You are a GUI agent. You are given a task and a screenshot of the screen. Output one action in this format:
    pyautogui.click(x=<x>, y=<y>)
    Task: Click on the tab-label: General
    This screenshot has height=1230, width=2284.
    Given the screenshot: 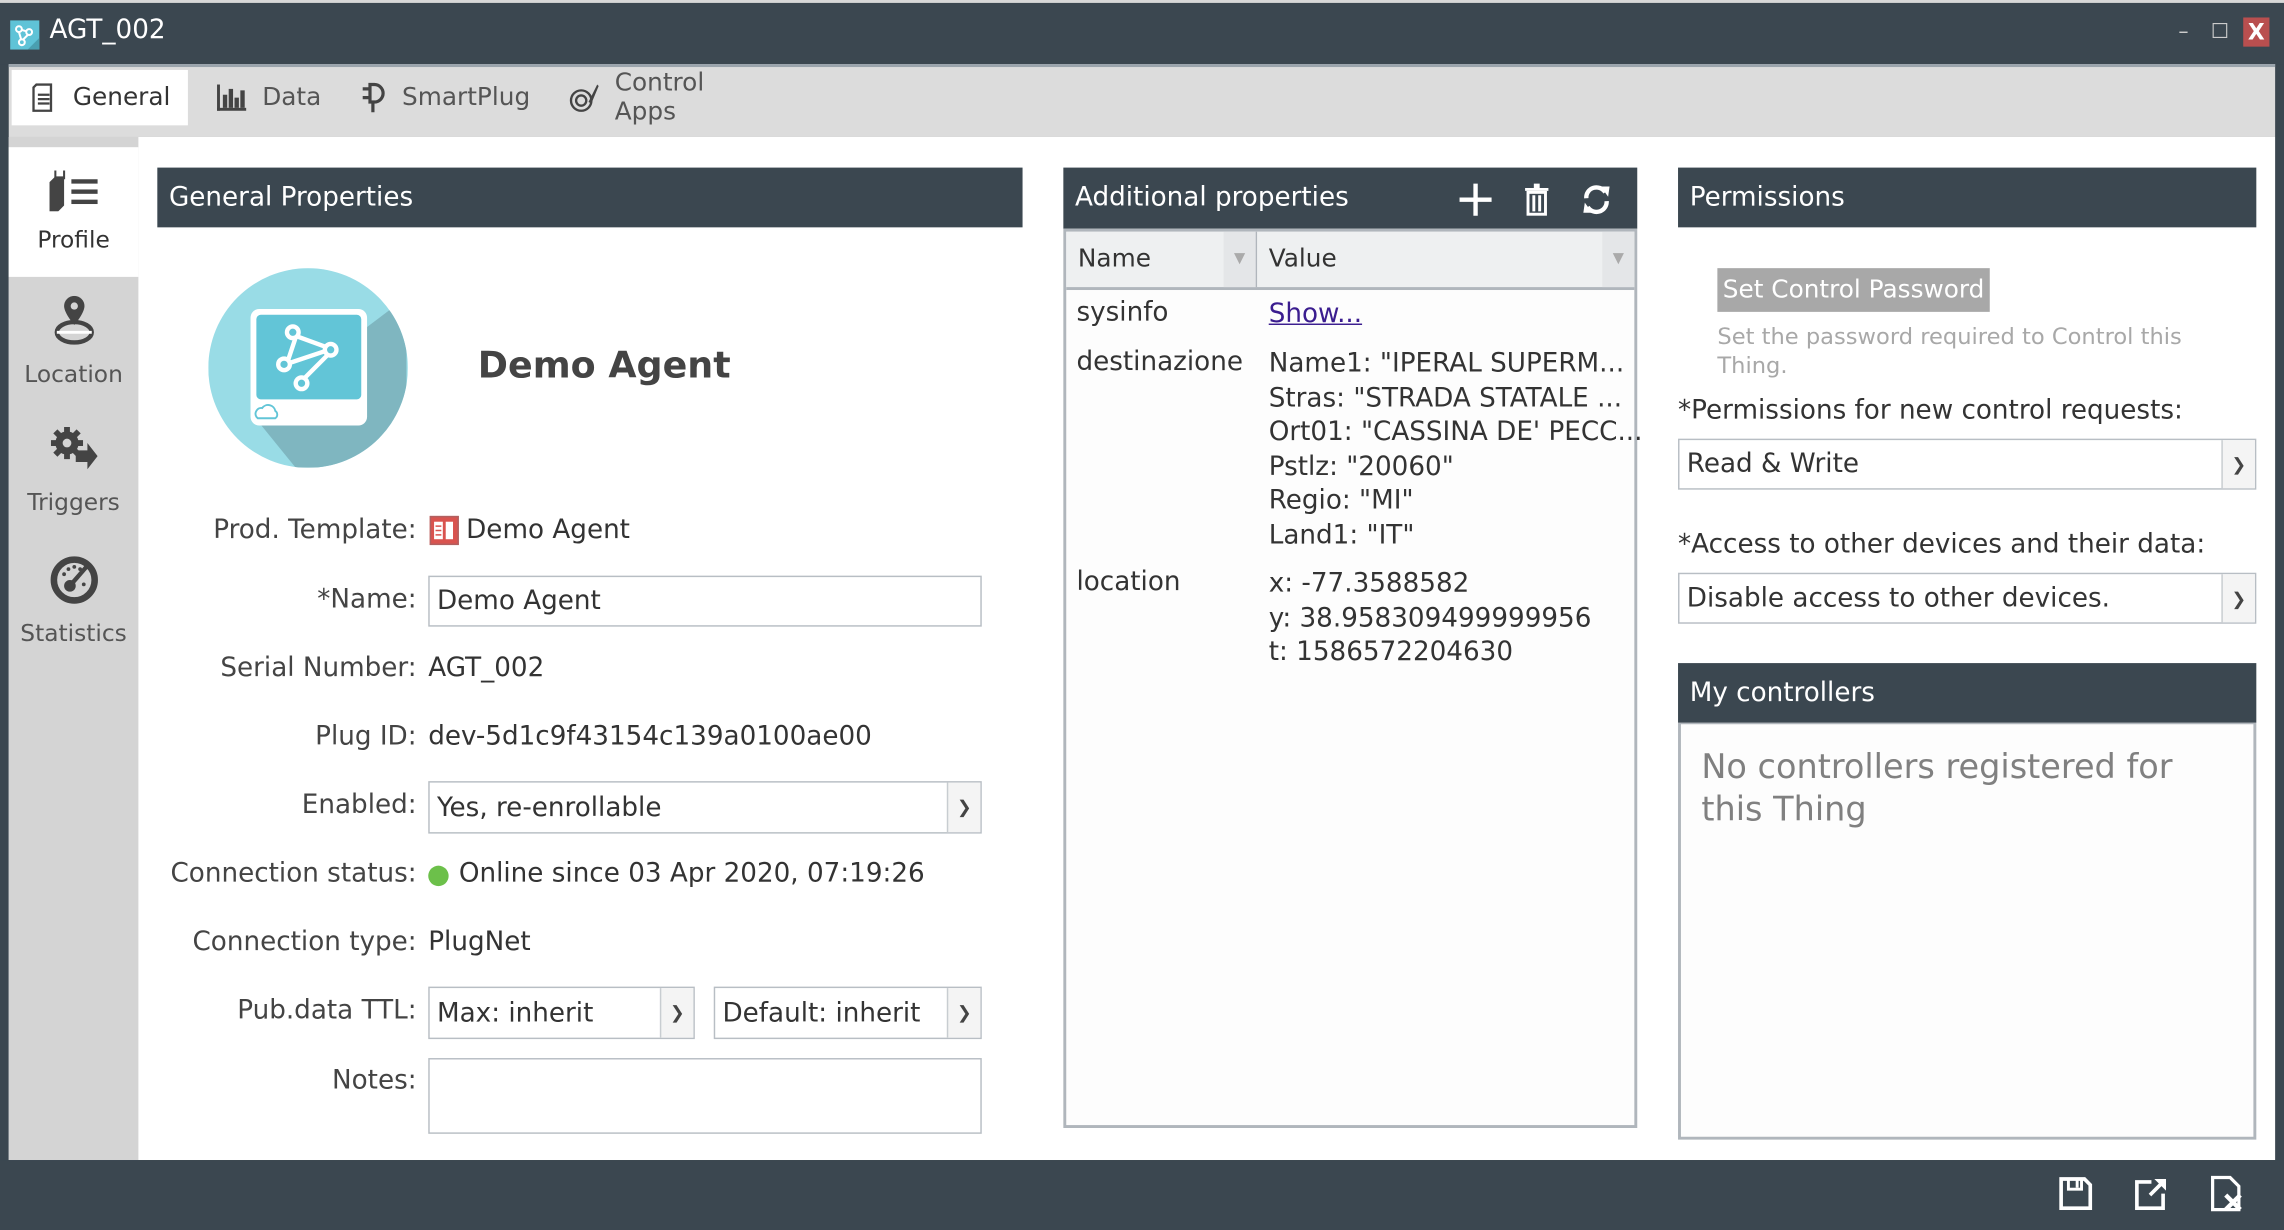 What is the action you would take?
    pyautogui.click(x=121, y=98)
    